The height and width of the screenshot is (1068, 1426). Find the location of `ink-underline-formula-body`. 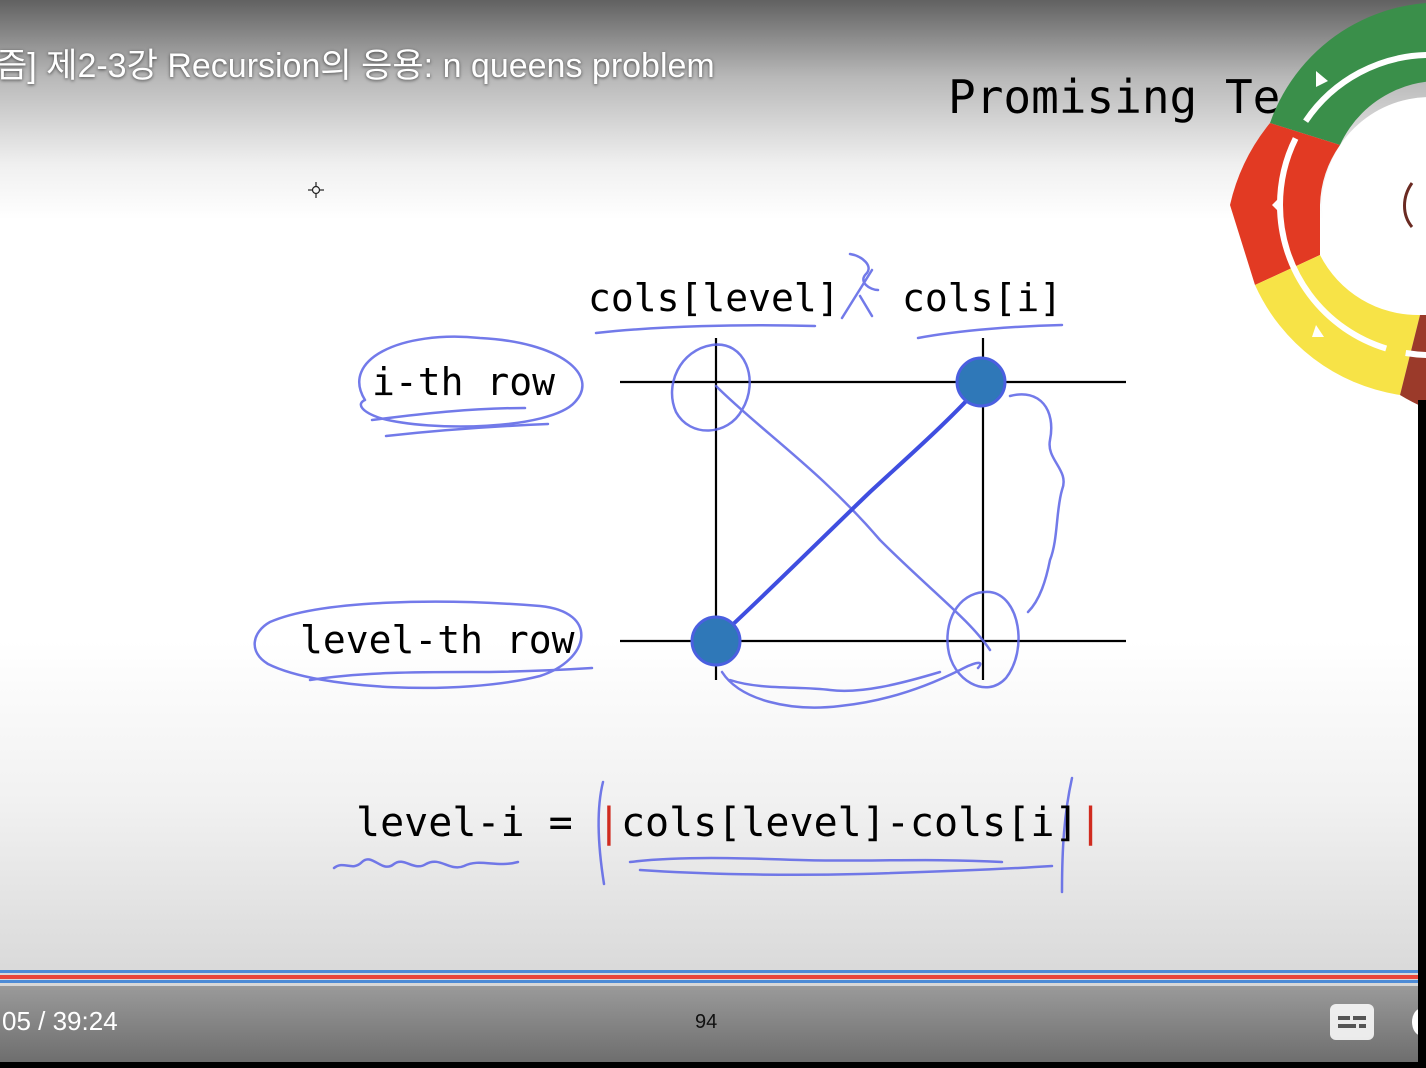

ink-underline-formula-body is located at coordinates (841, 866).